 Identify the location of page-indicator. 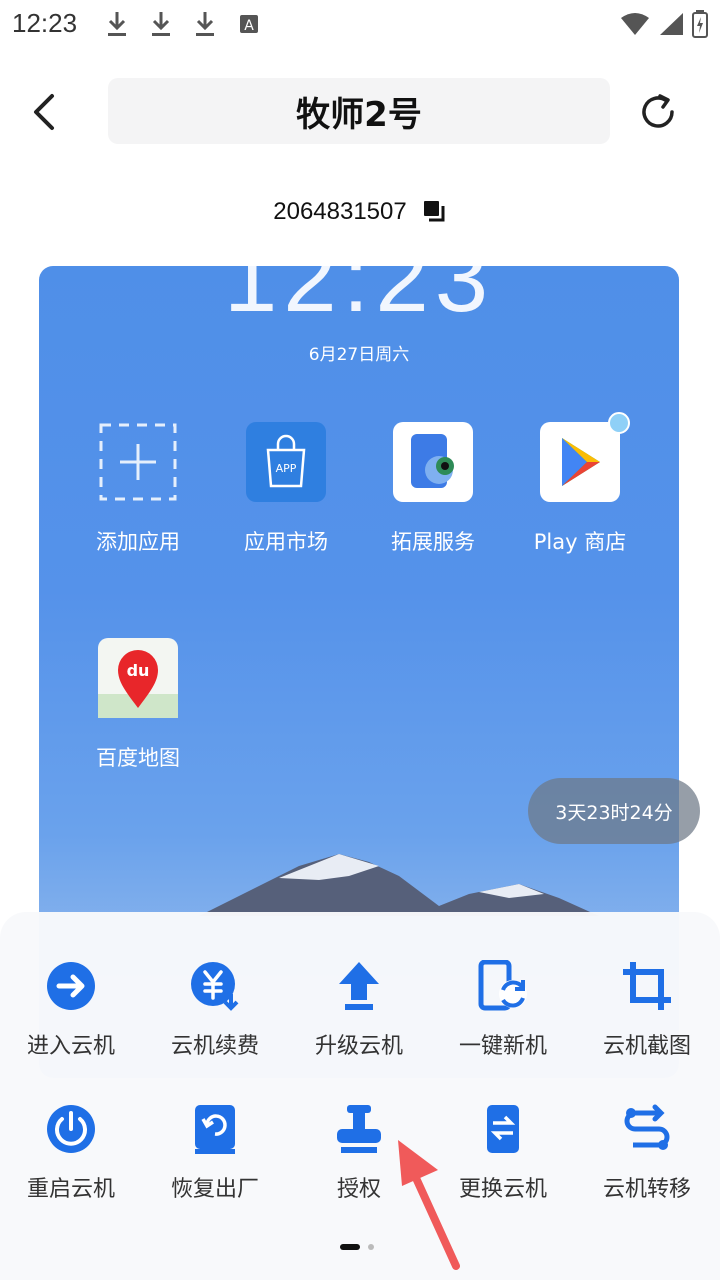
(357, 1247).